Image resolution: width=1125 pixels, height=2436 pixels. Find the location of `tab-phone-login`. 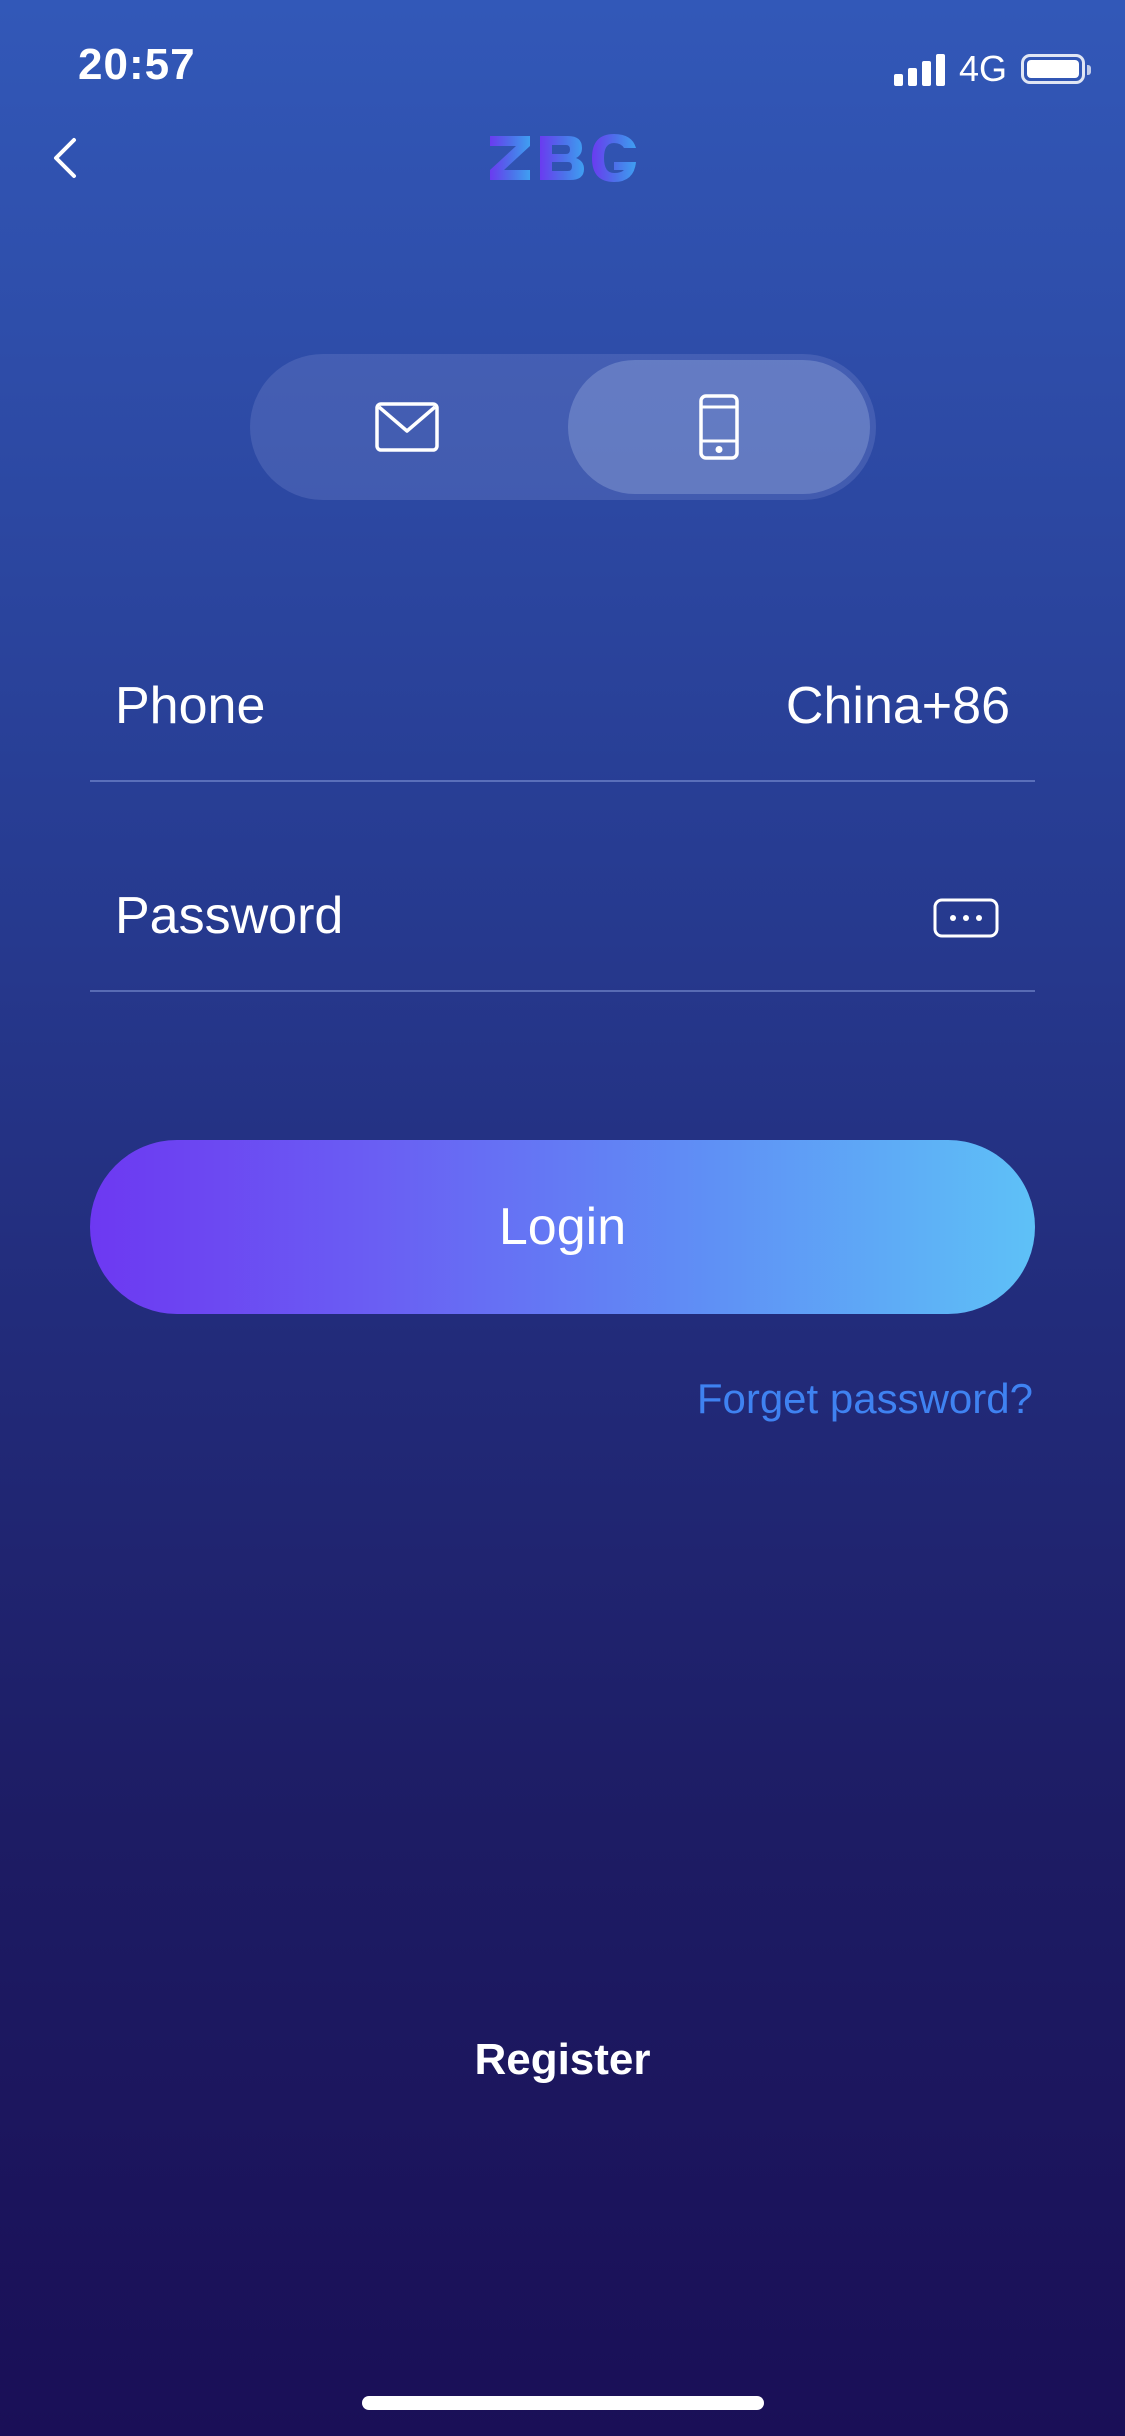

tab-phone-login is located at coordinates (719, 427).